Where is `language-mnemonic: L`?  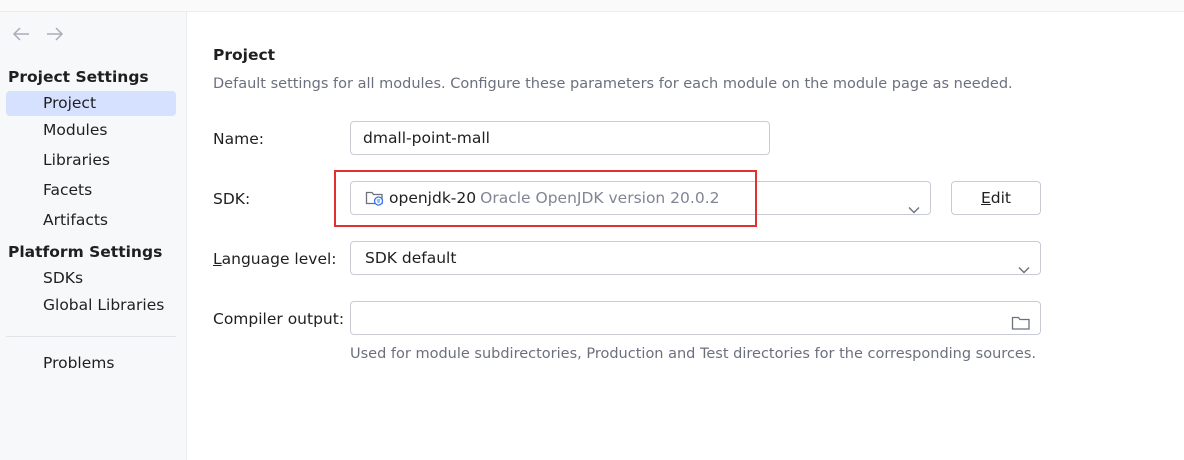 language-mnemonic: L is located at coordinates (217, 259).